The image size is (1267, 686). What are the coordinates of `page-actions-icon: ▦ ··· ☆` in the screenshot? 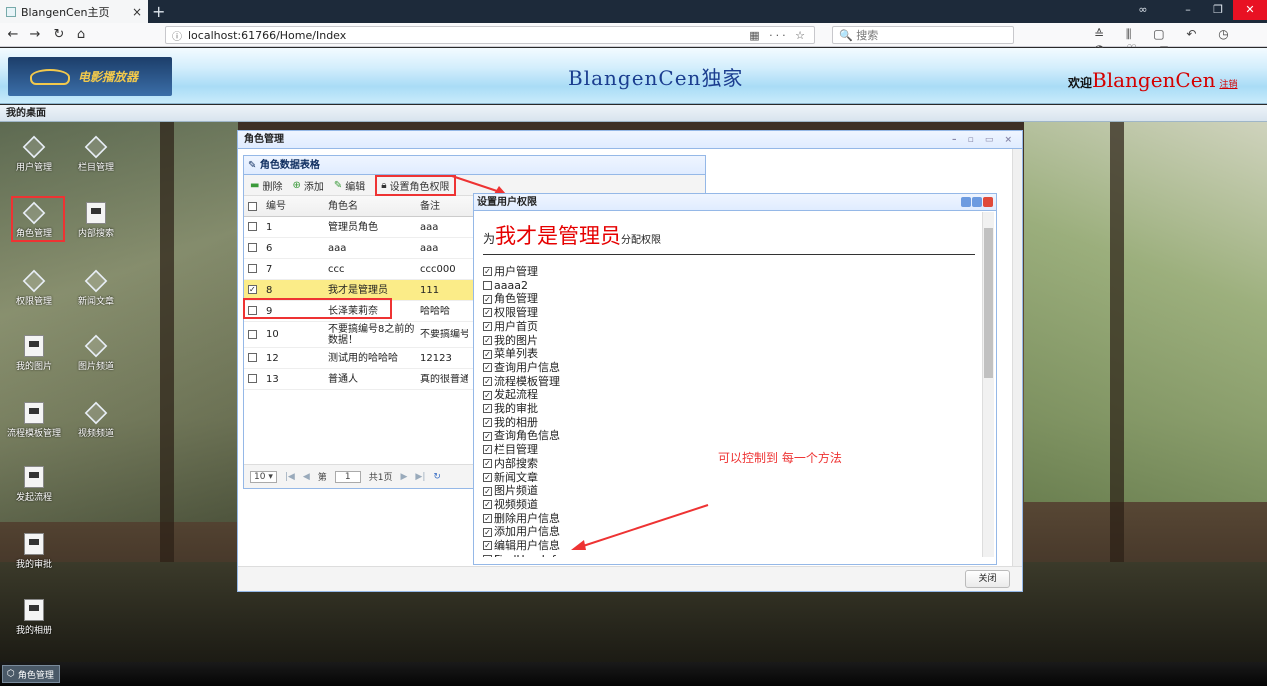 It's located at (778, 35).